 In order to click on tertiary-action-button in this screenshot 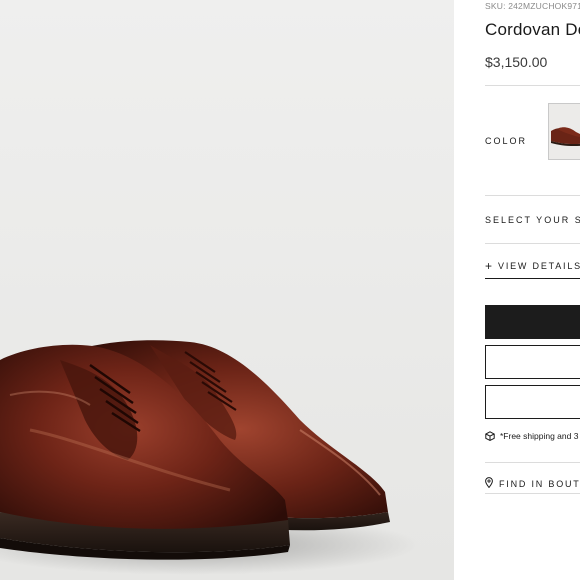, I will do `click(532, 402)`.